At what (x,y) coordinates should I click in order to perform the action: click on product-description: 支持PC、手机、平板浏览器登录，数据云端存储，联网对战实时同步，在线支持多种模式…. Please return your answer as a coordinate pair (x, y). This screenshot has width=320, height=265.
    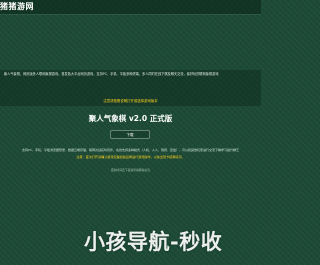
    Looking at the image, I should click on (130, 150).